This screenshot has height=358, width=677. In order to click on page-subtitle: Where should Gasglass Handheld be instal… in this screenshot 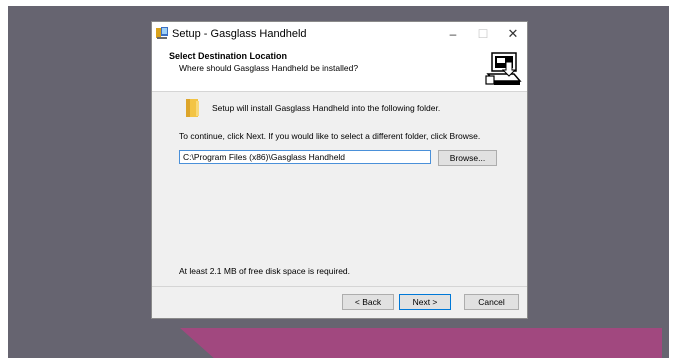, I will do `click(269, 68)`.